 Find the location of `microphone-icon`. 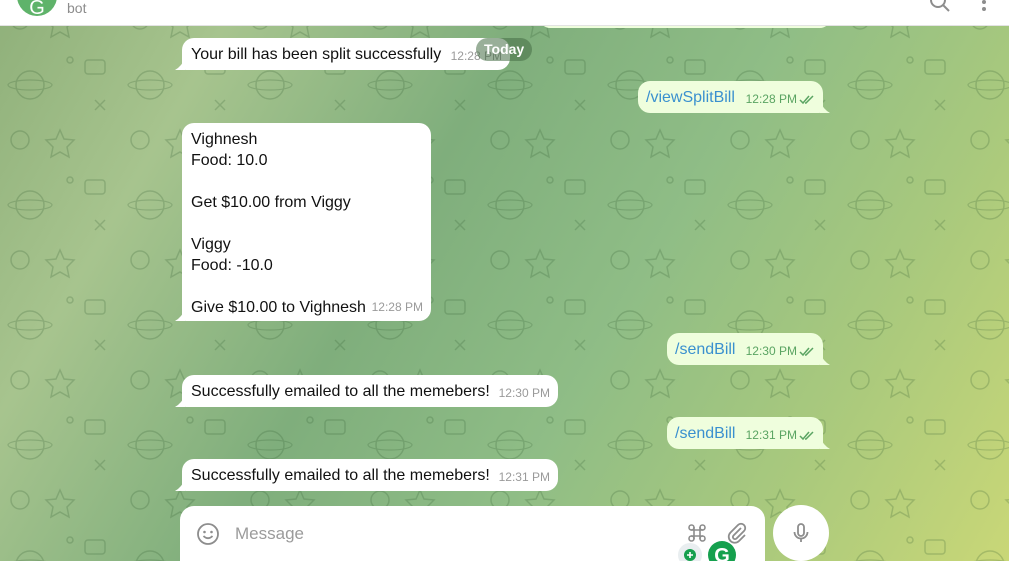

microphone-icon is located at coordinates (801, 532).